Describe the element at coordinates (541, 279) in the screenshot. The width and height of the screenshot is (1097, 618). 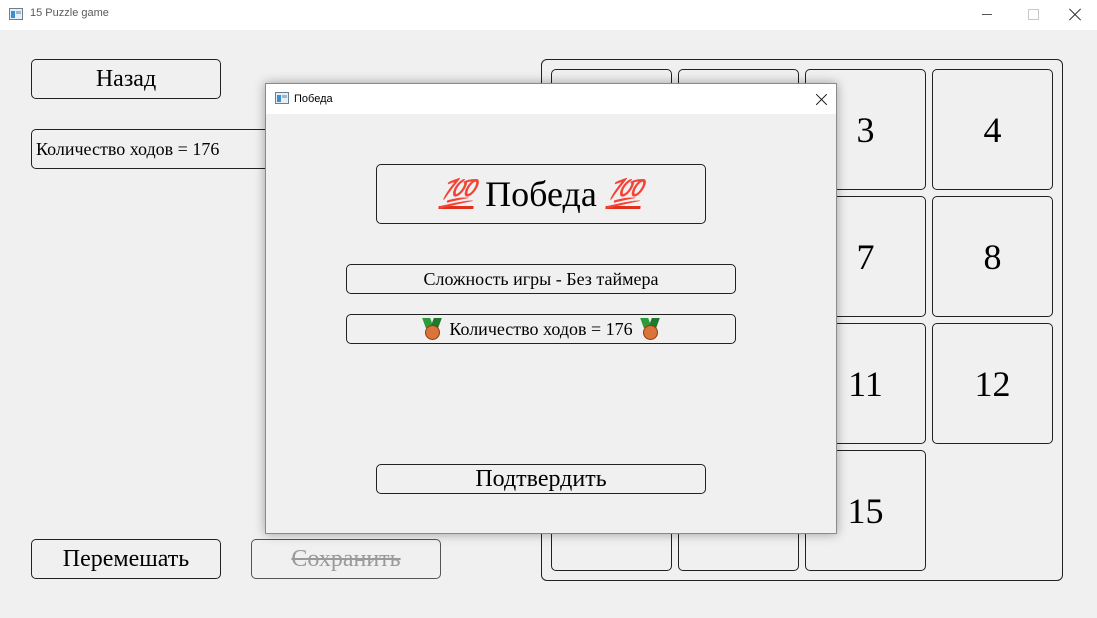
I see `difficulty-label: Сложность игры - Без таймера` at that location.